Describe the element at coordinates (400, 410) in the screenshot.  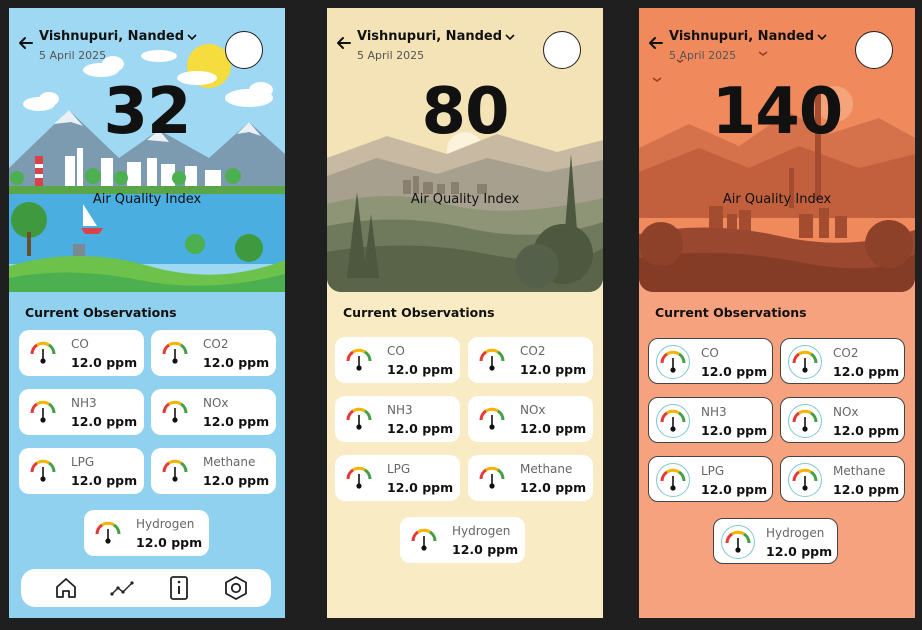
I see `observation-name: NH3` at that location.